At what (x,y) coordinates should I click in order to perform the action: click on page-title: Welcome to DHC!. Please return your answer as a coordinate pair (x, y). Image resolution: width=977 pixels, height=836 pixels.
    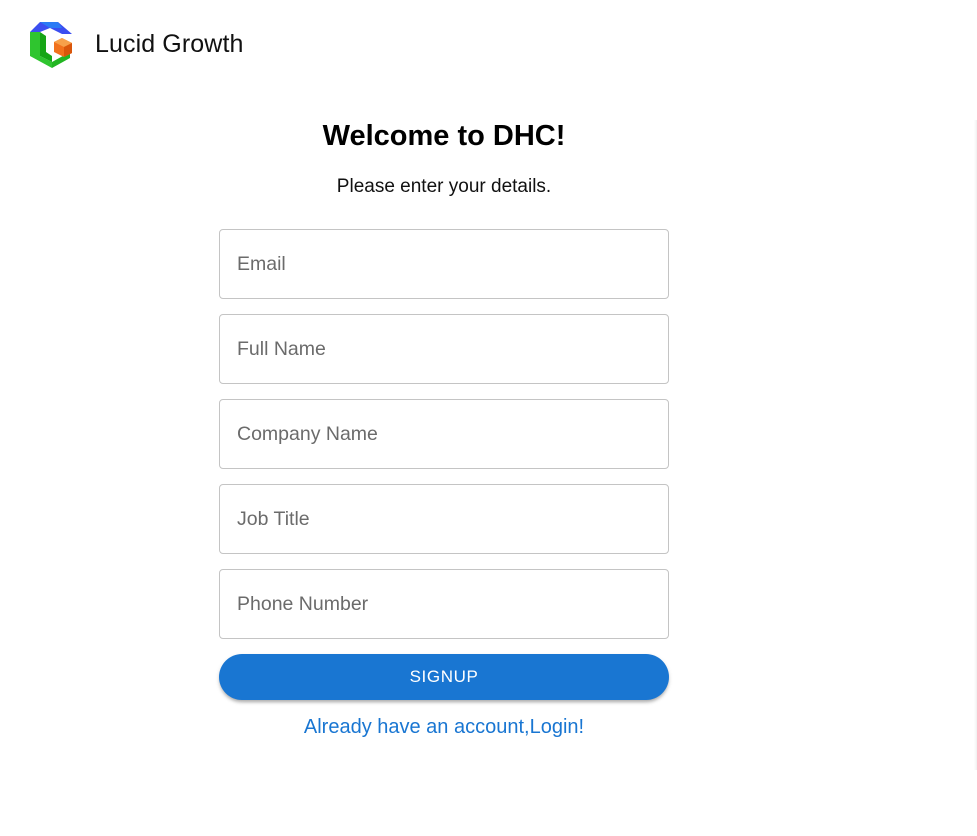
    Looking at the image, I should click on (444, 136).